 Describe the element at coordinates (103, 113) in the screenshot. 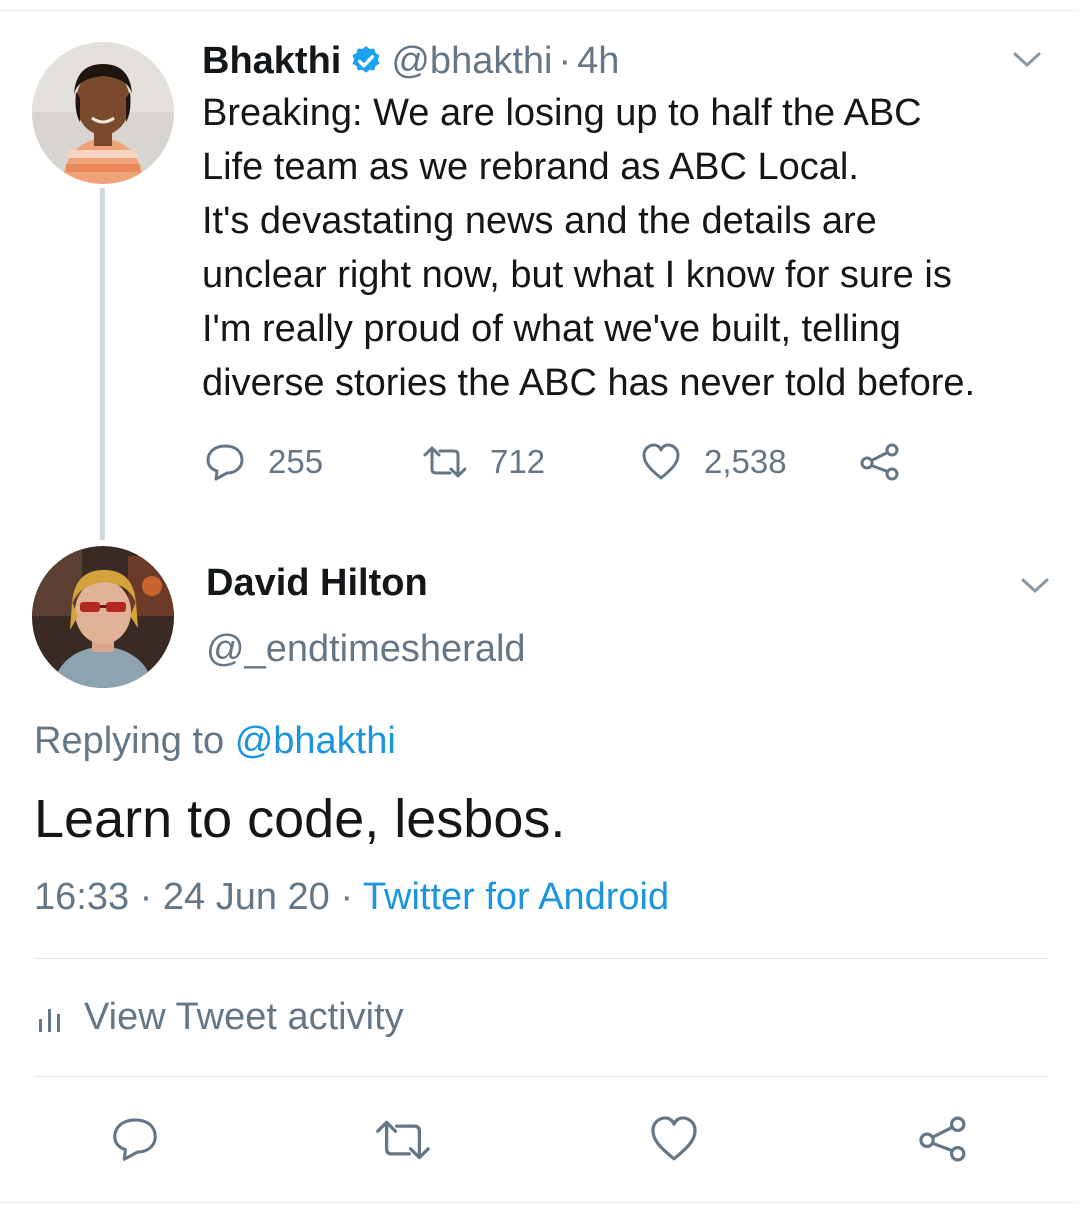

I see `bhakthi-avatar` at that location.